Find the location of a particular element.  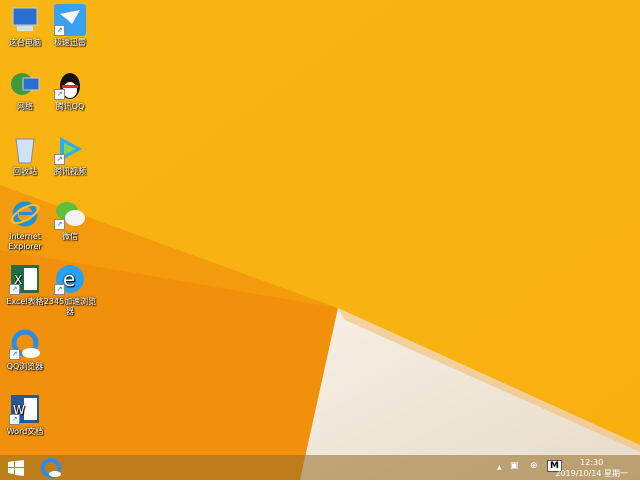

desktop-icon-qq-browser: ↗ QQ浏览器 is located at coordinates (26, 350).